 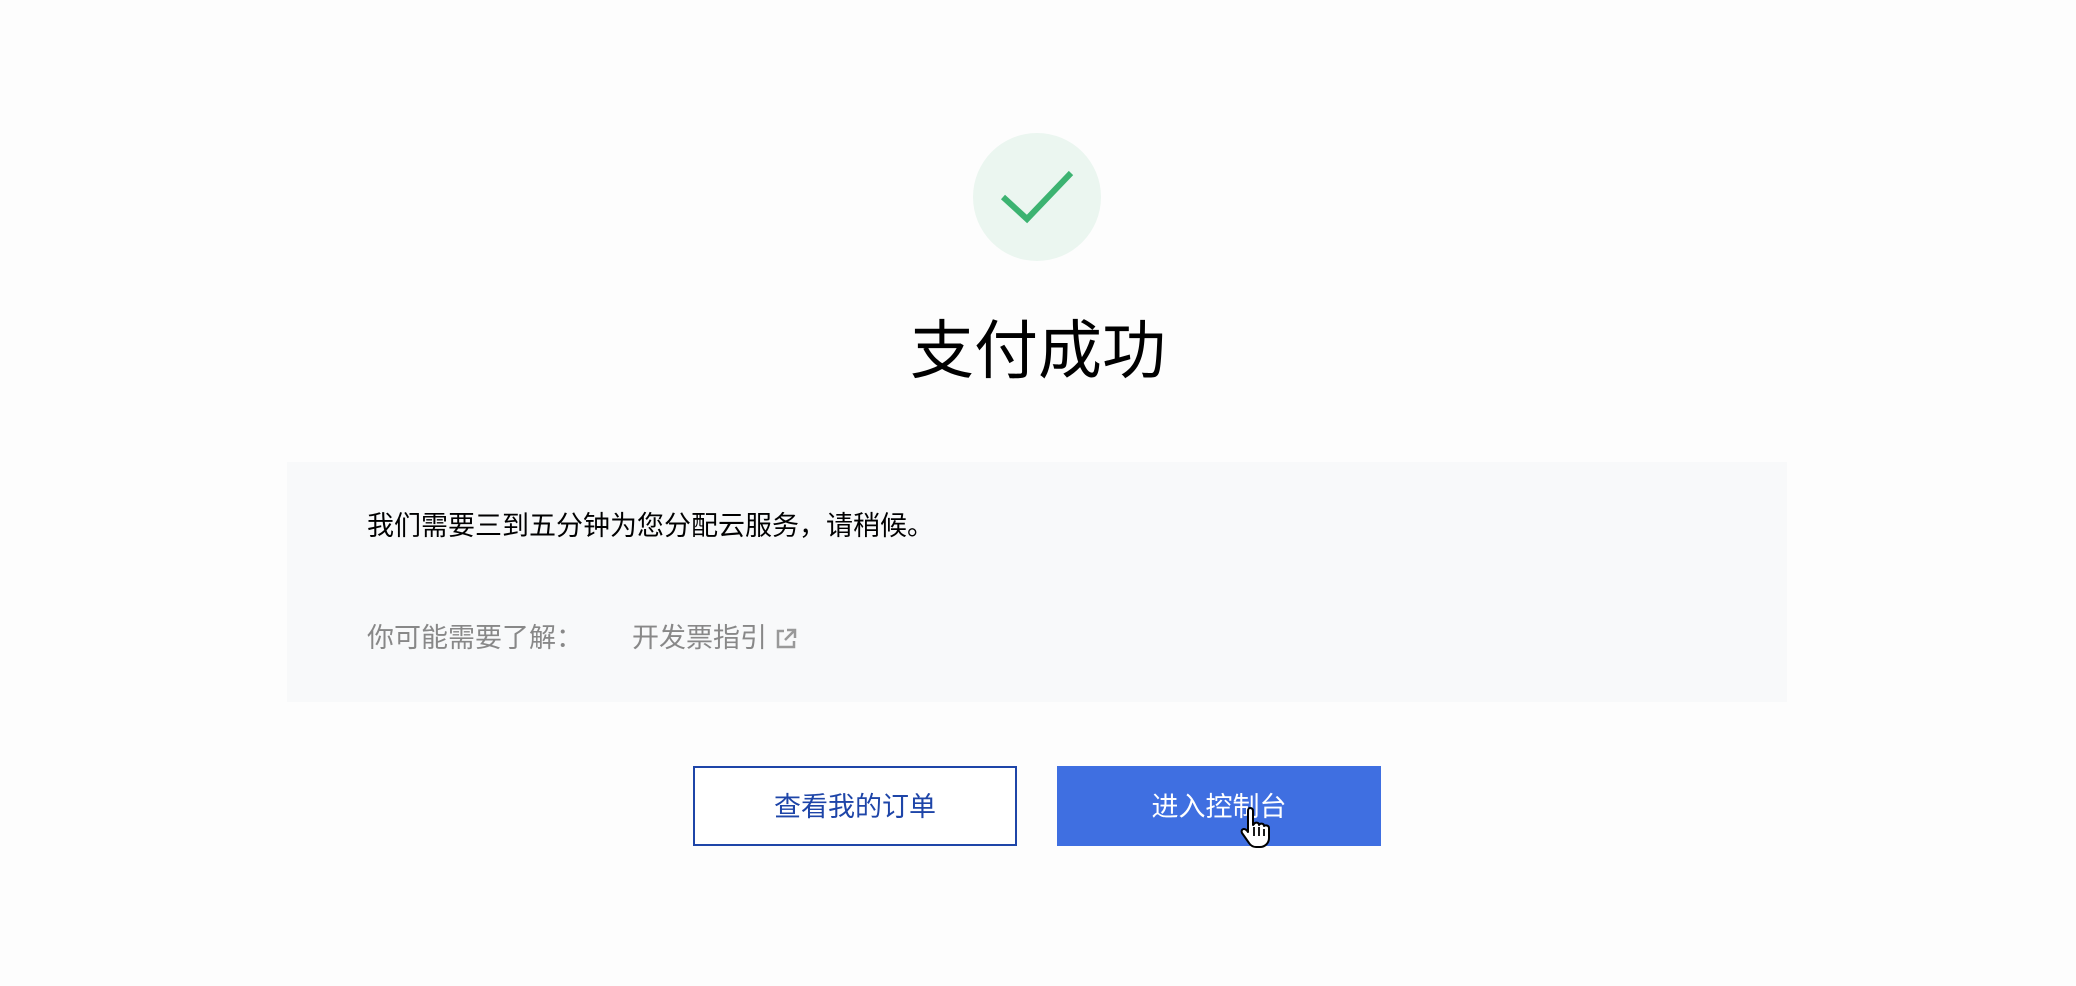 I want to click on hint-label: 你可能需要了解：, so click(x=475, y=638).